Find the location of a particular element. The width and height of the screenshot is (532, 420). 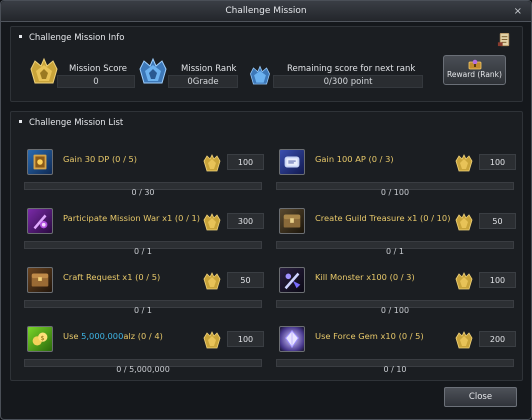

alz-coins-icon: $ is located at coordinates (40, 339).